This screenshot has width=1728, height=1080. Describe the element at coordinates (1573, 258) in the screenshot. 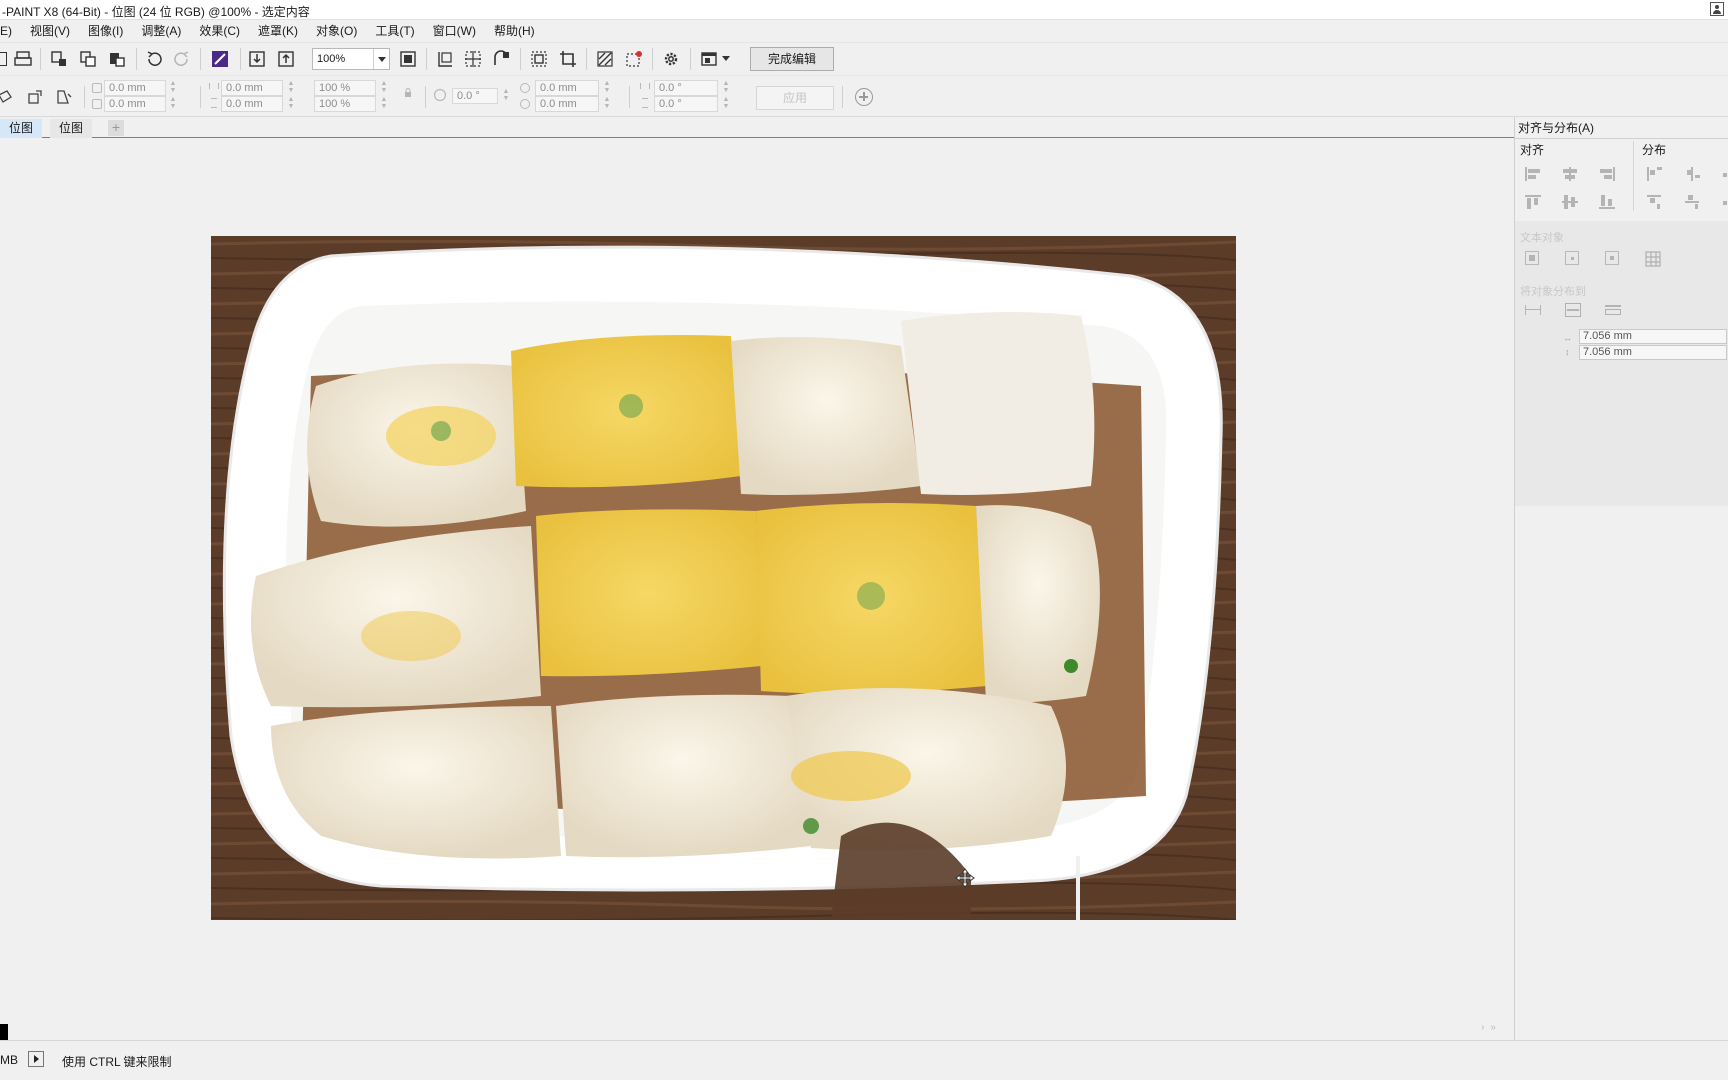

I see `page-edge-icon` at that location.